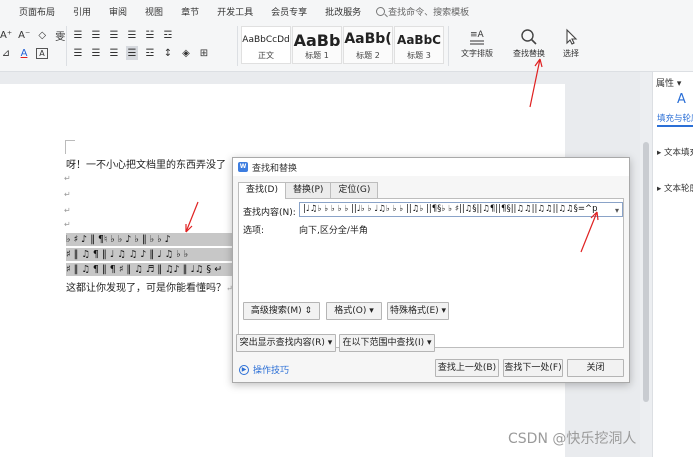  Describe the element at coordinates (149, 286) in the screenshot. I see `doc-last-line: 这都让你发现了，可是你能看懂吗？↵` at that location.